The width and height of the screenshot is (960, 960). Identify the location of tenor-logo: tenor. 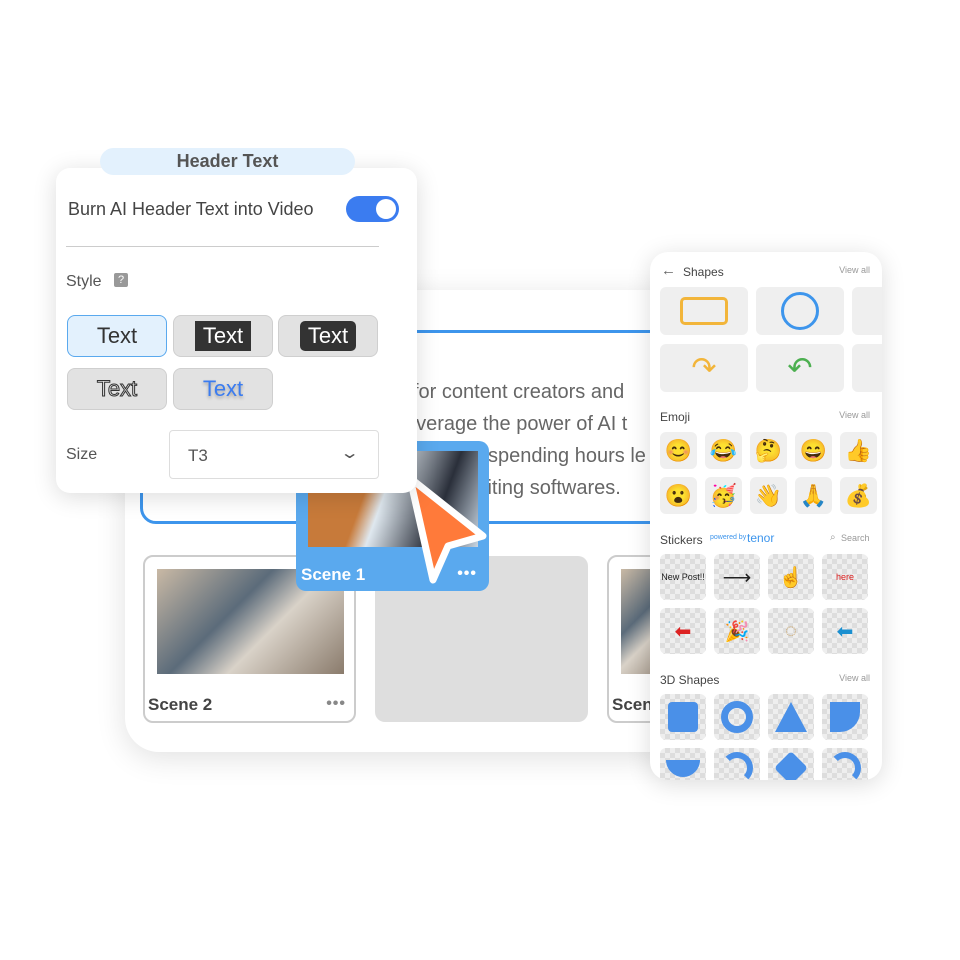
(761, 538).